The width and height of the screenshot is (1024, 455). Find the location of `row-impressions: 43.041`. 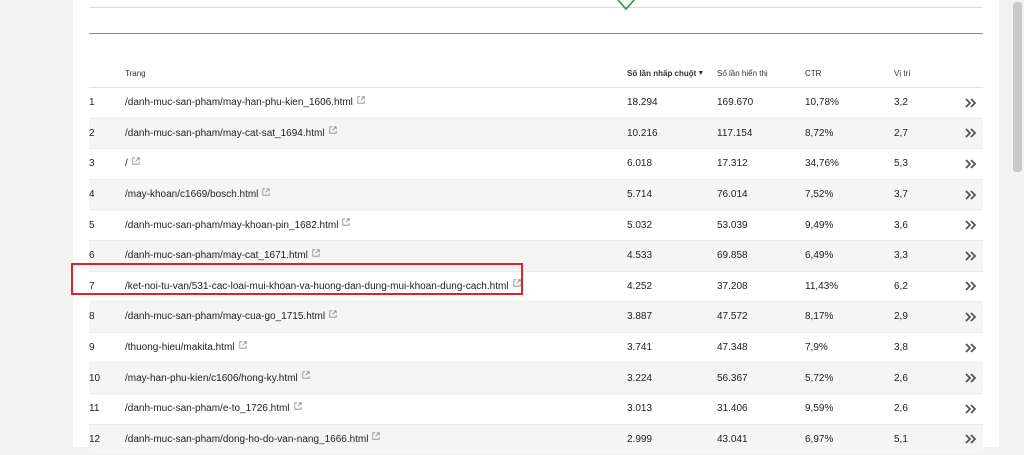

row-impressions: 43.041 is located at coordinates (732, 439).